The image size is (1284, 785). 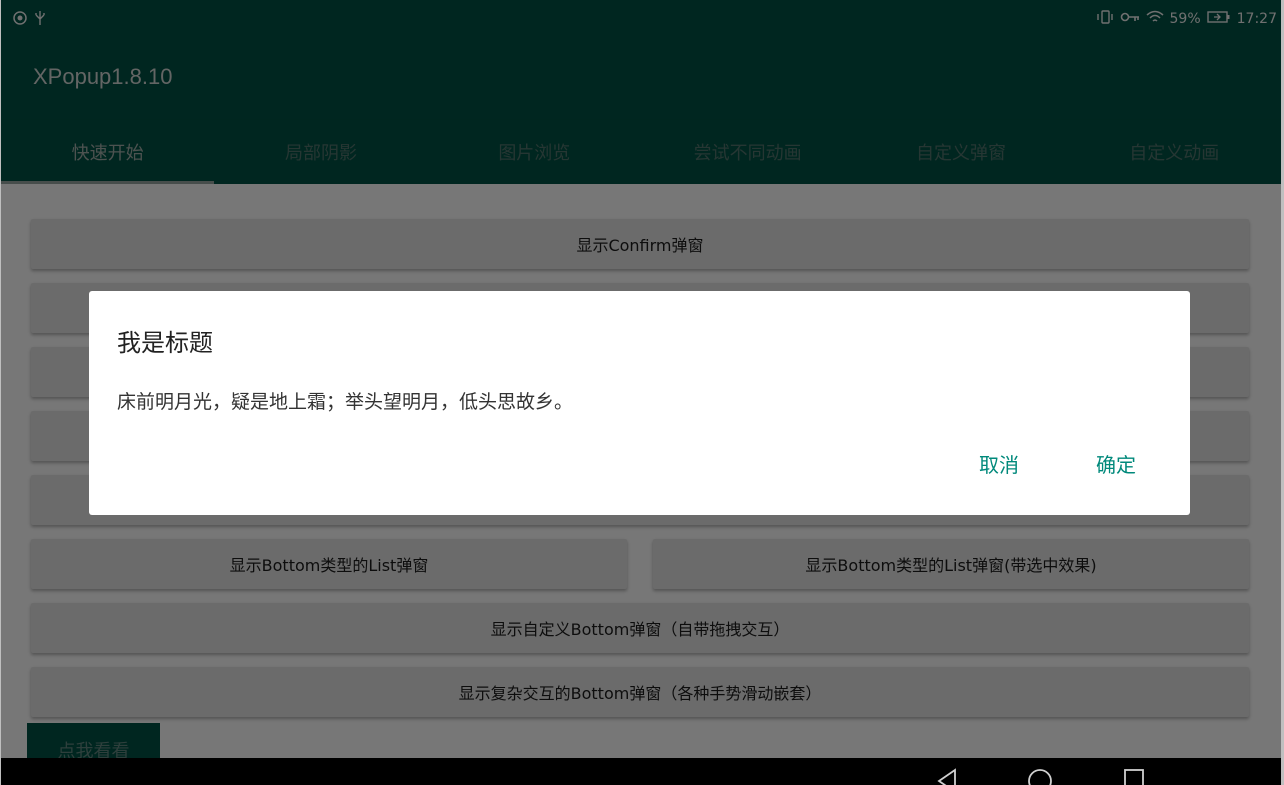 I want to click on recent-apps-icon, so click(x=1134, y=776).